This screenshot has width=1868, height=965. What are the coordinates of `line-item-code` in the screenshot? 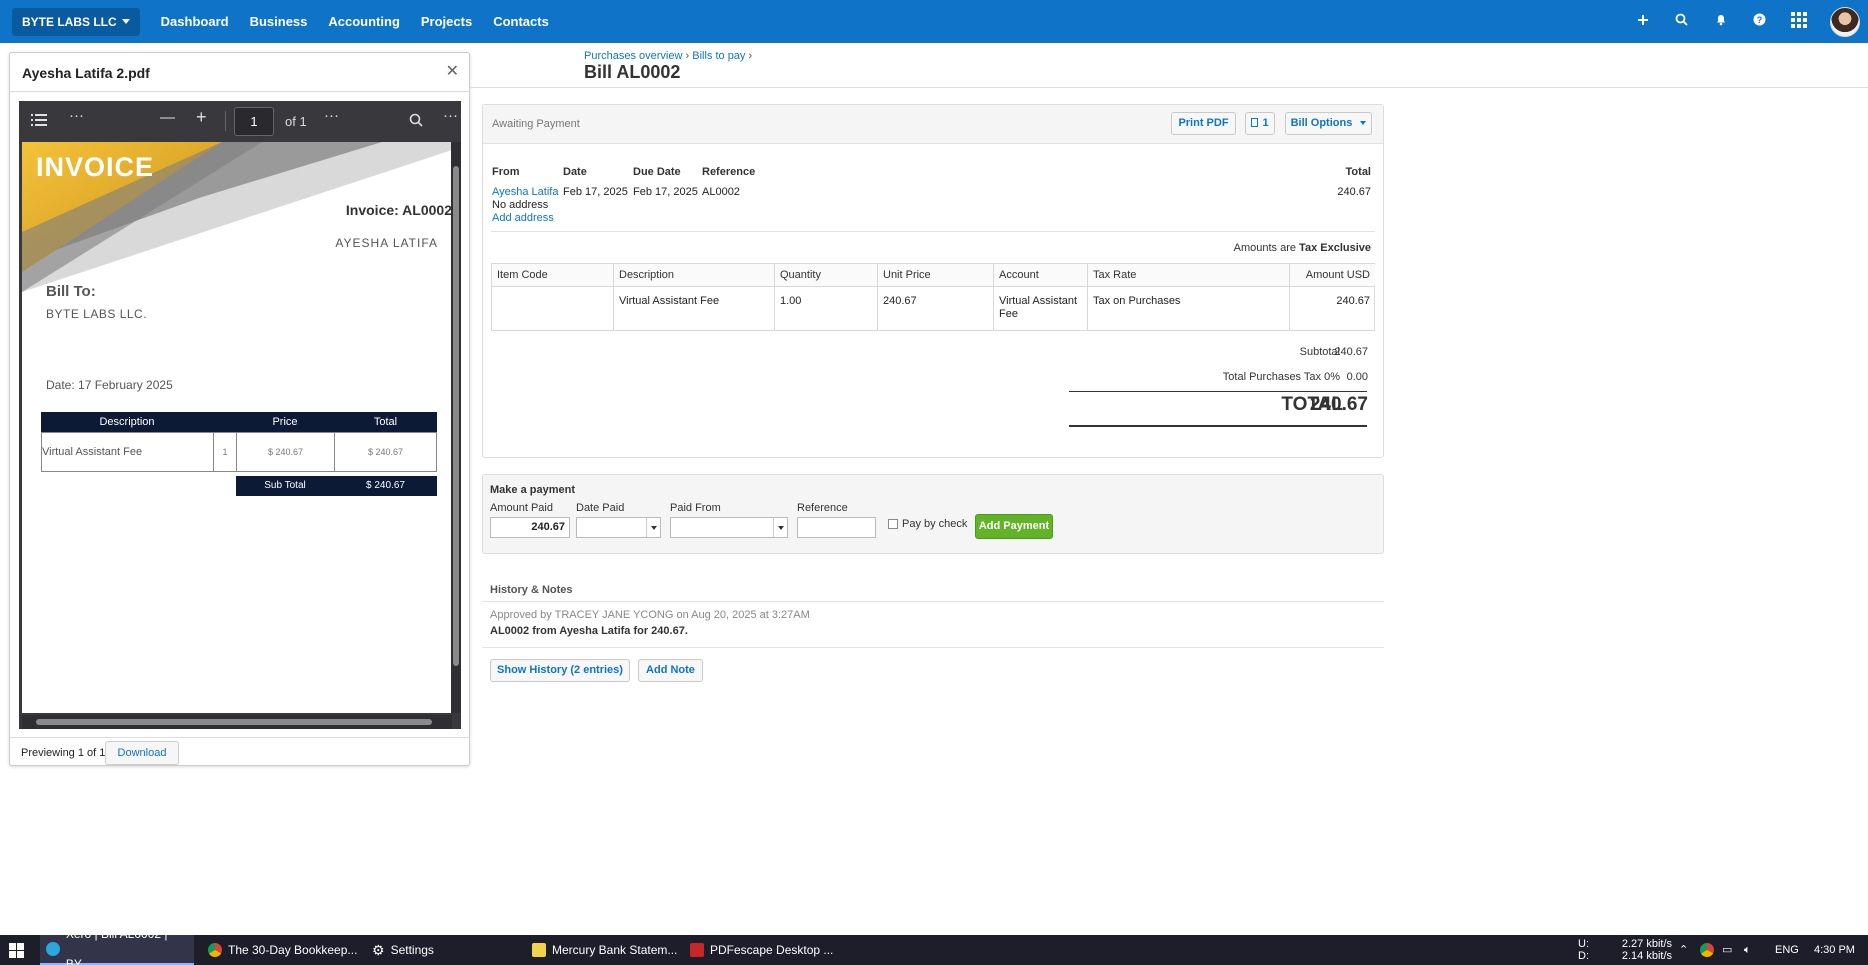 It's located at (553, 309).